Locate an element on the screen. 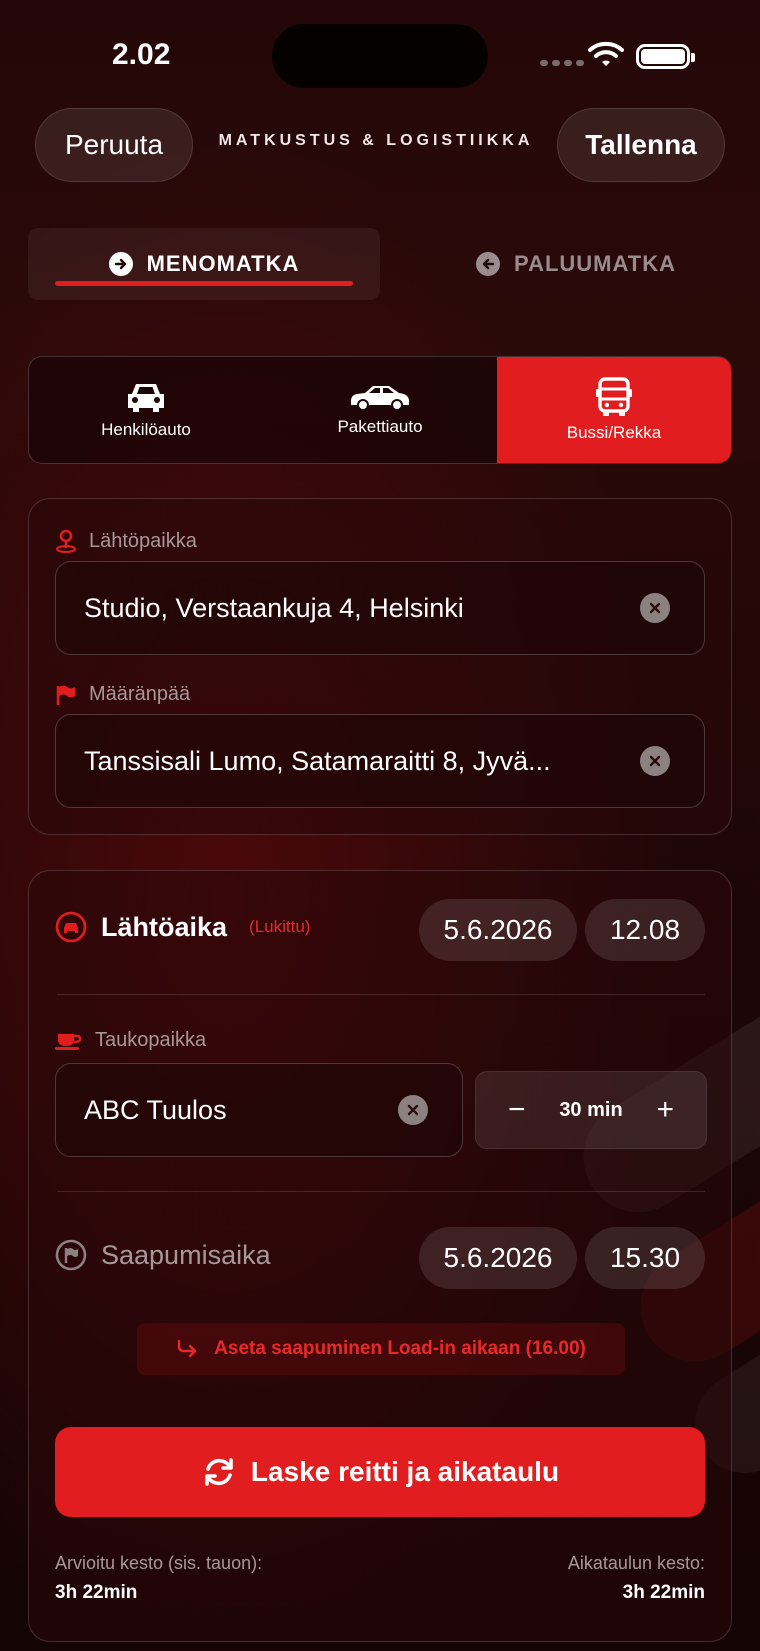 This screenshot has height=1651, width=760. car-front-icon is located at coordinates (146, 398).